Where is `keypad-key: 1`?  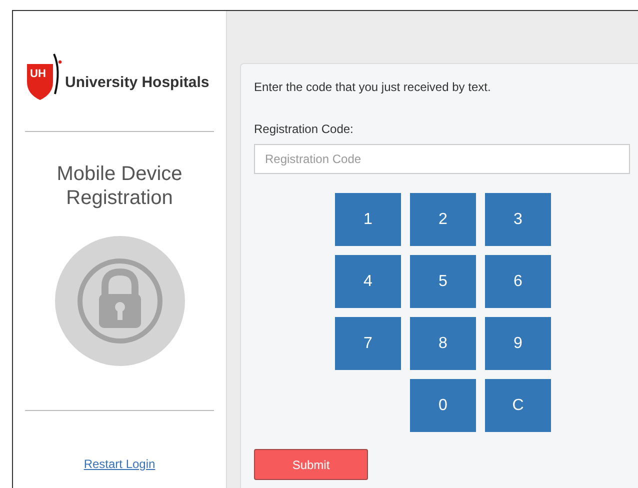
keypad-key: 1 is located at coordinates (368, 219).